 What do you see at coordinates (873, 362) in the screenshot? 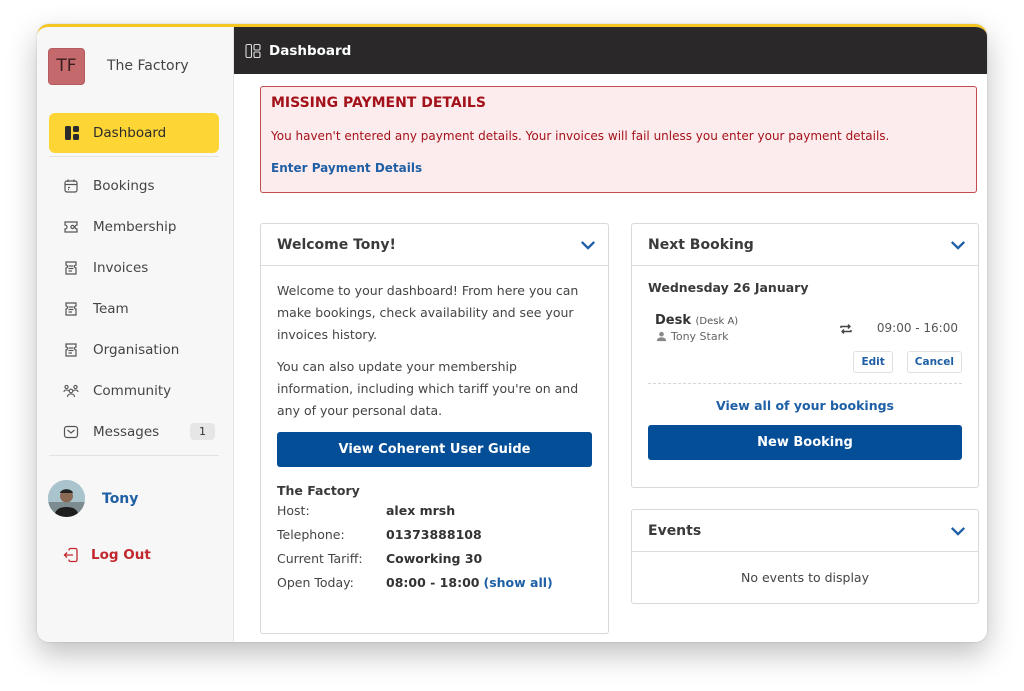
I see `edit-booking-button: Edit` at bounding box center [873, 362].